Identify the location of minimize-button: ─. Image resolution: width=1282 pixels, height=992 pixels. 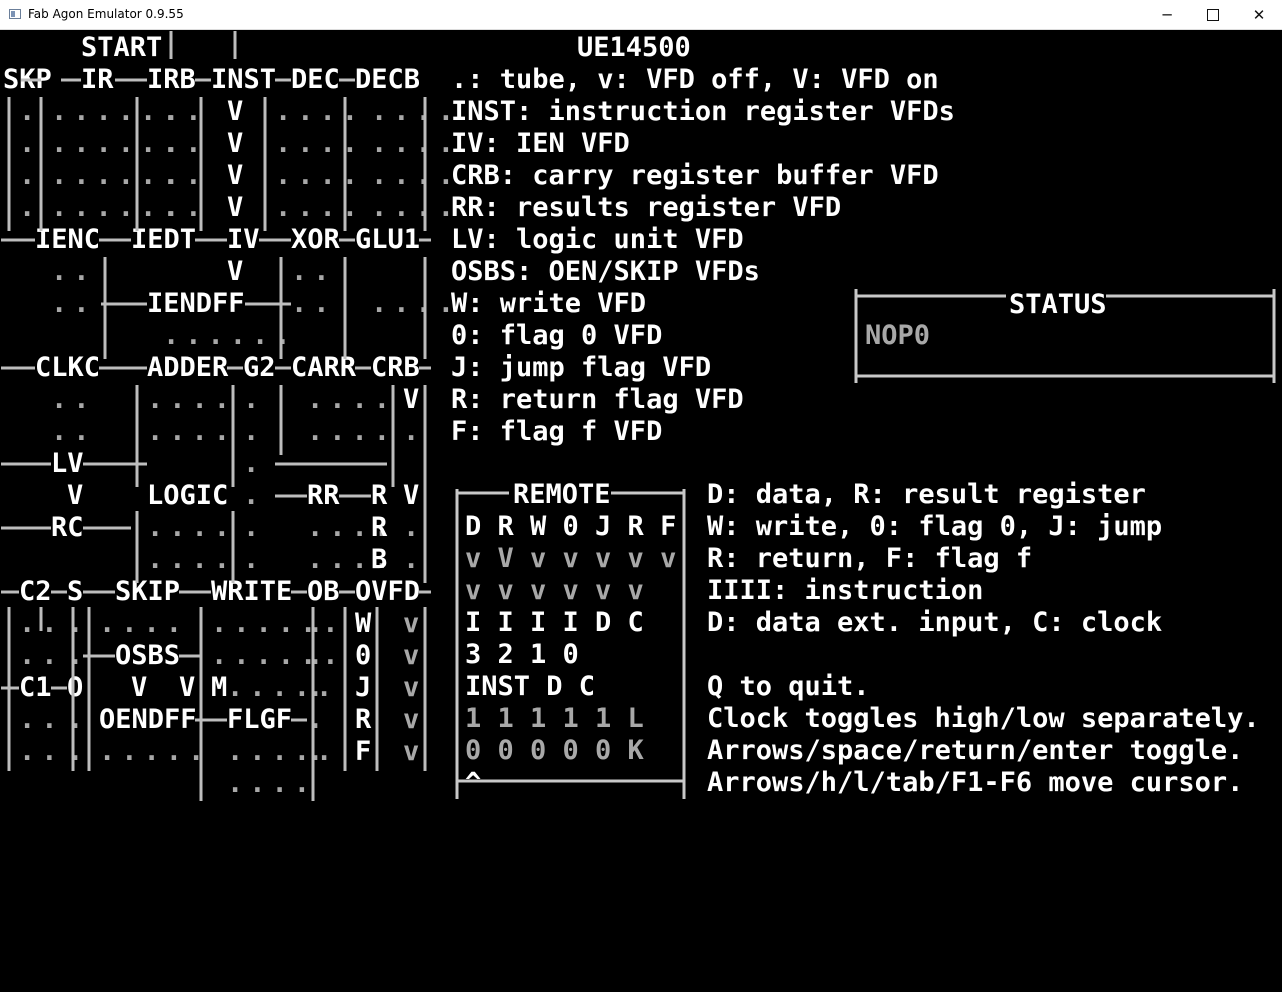
(1167, 15).